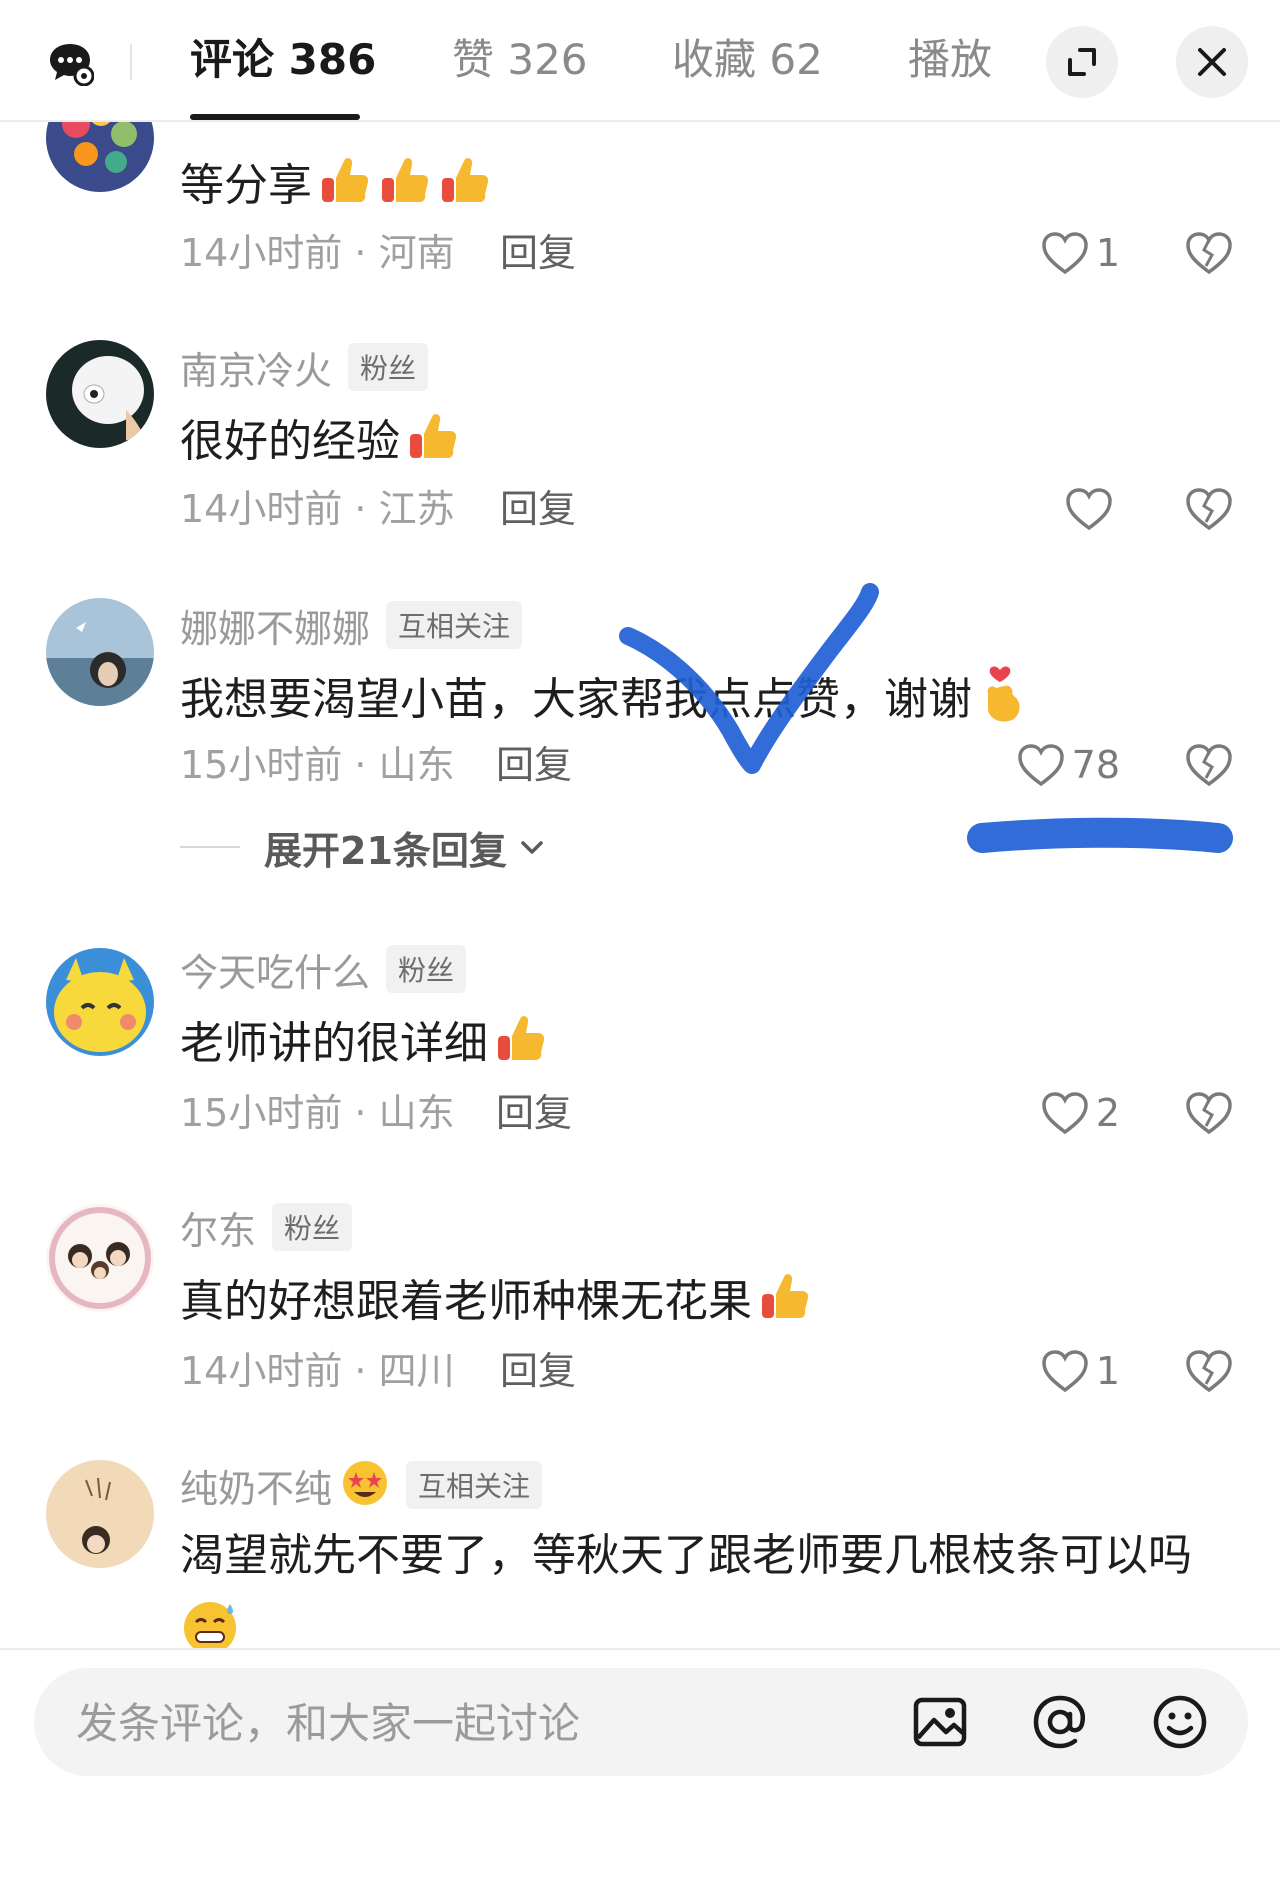 The height and width of the screenshot is (1894, 1280). I want to click on tab-comments: 评论 386, so click(283, 60).